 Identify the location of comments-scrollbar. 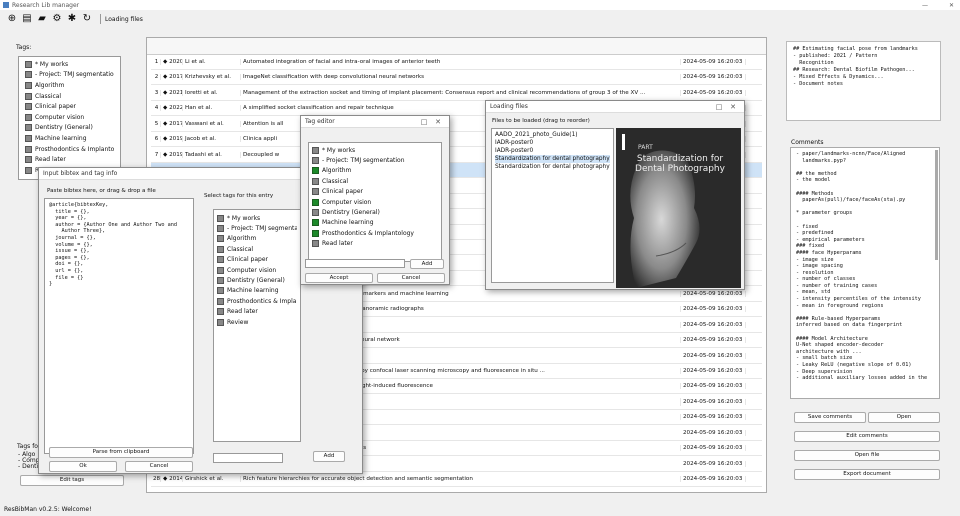
(936, 205).